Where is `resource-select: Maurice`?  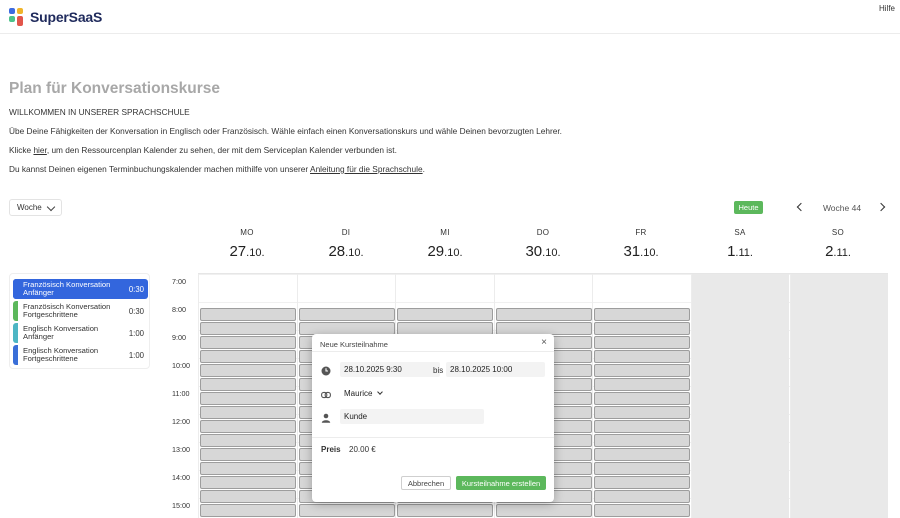
resource-select: Maurice is located at coordinates (366, 393).